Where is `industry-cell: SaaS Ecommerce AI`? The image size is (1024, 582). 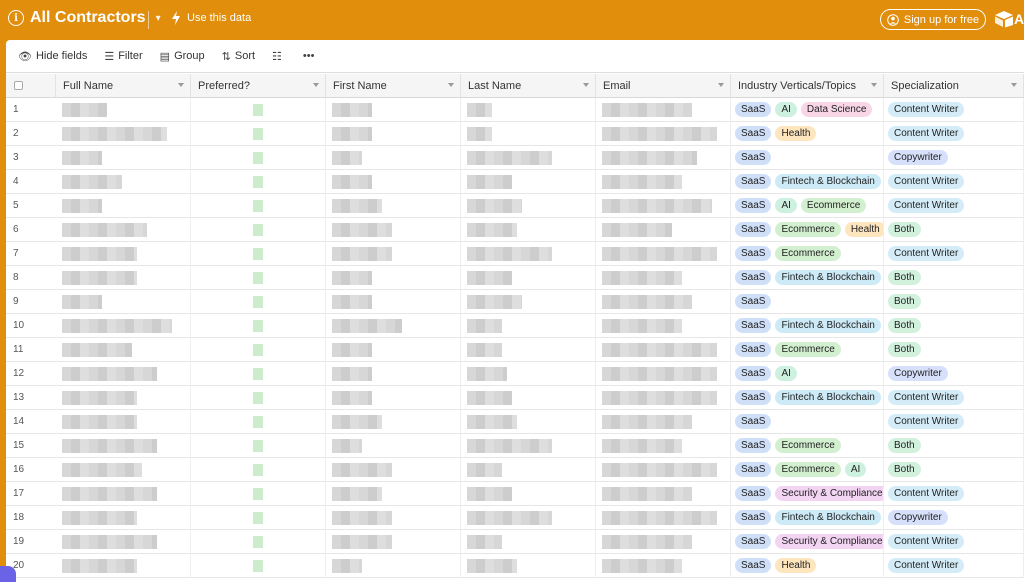 industry-cell: SaaS Ecommerce AI is located at coordinates (807, 470).